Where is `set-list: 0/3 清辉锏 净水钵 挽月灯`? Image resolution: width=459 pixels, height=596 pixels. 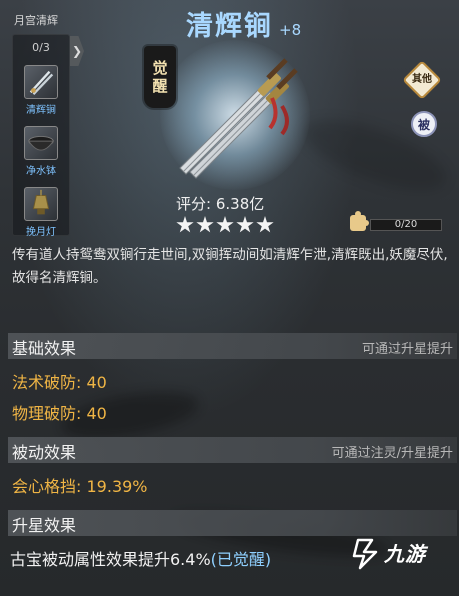
set-list: 0/3 清辉锏 净水钵 挽月灯 is located at coordinates (41, 136).